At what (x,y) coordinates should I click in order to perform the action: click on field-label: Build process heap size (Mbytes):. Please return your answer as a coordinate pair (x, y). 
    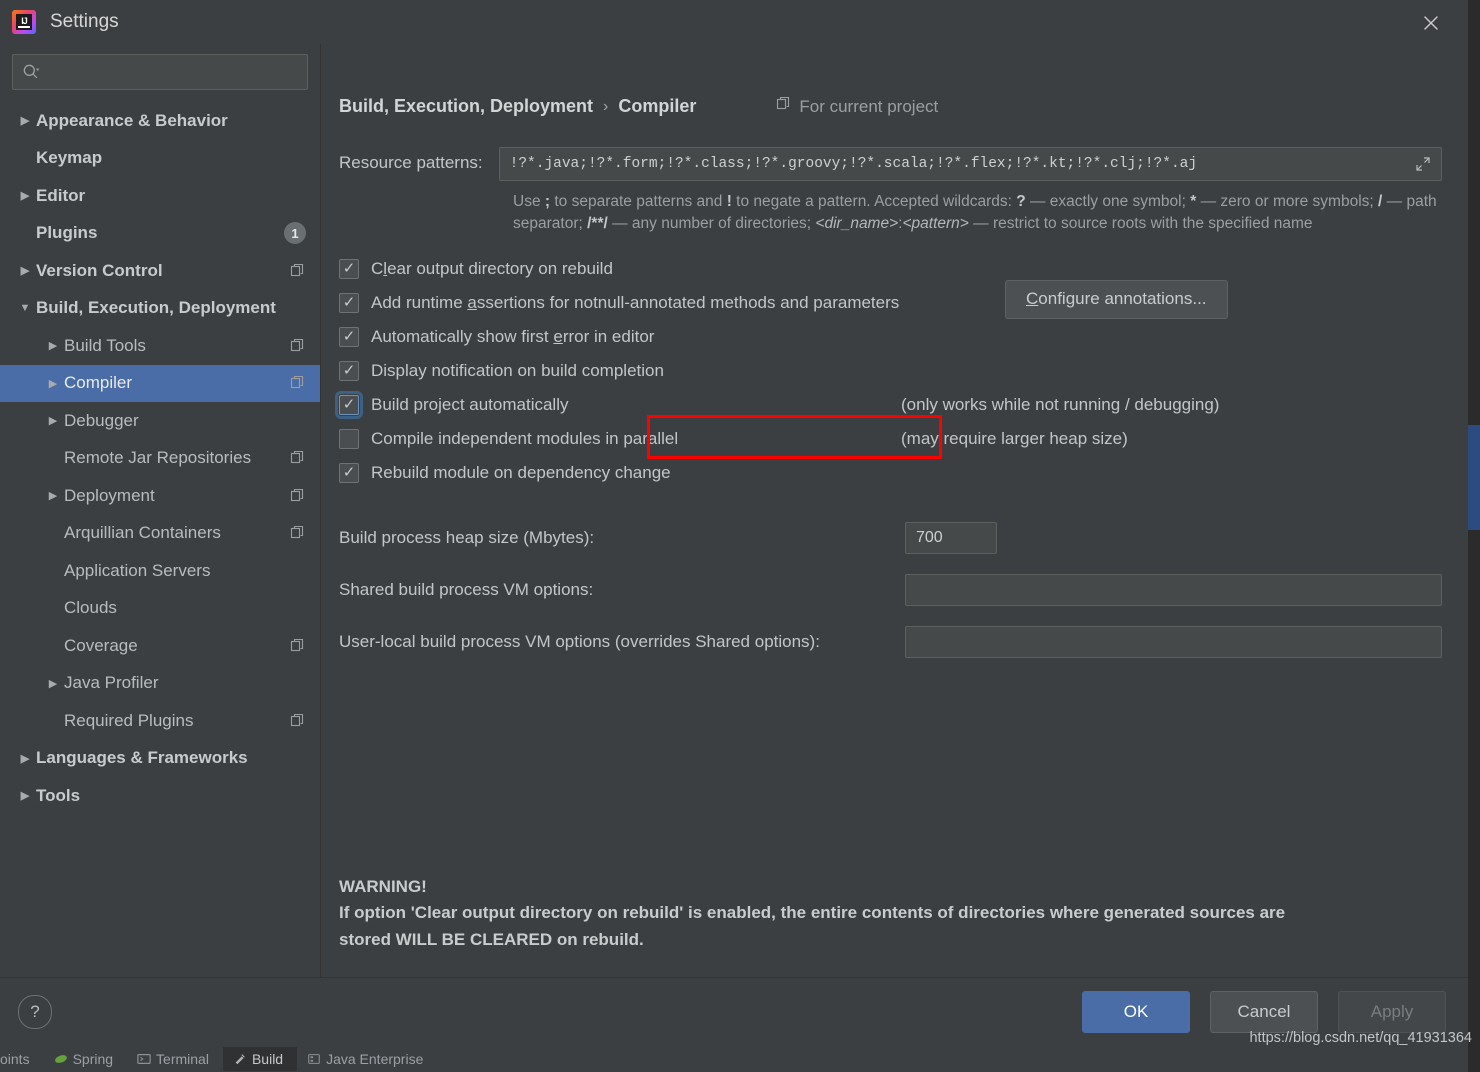
    Looking at the image, I should click on (467, 537).